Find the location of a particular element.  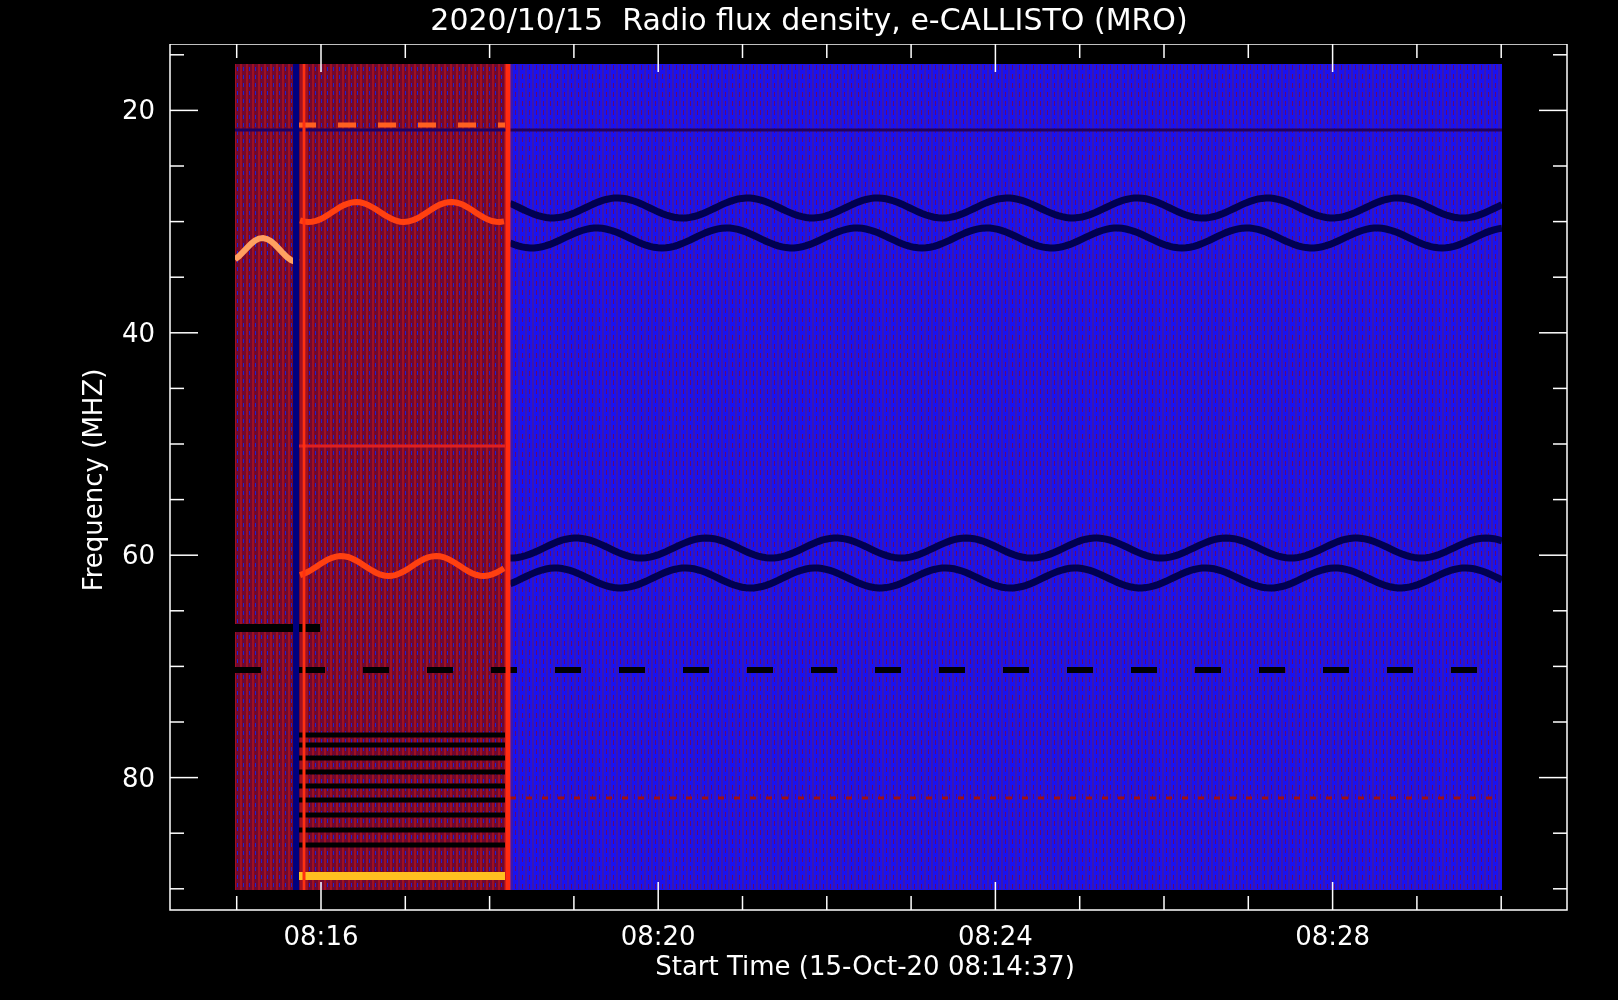

tick-label: 08:16 is located at coordinates (321, 936).